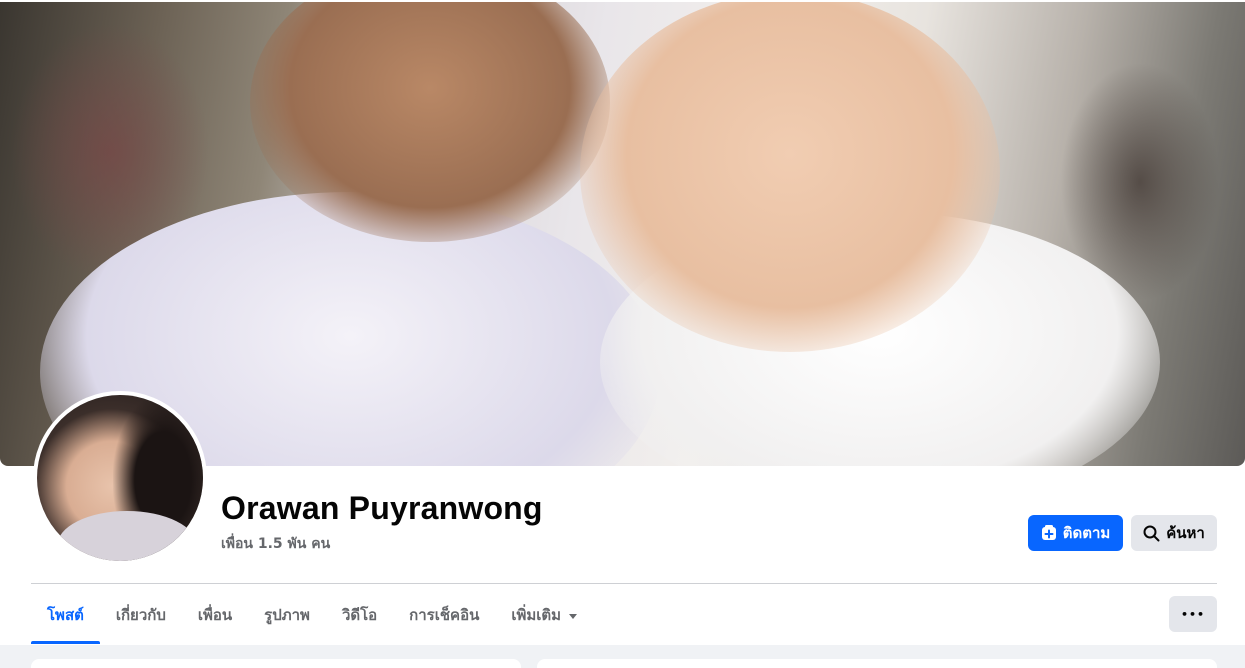 The image size is (1245, 668). Describe the element at coordinates (1048, 532) in the screenshot. I see `follow-icon` at that location.